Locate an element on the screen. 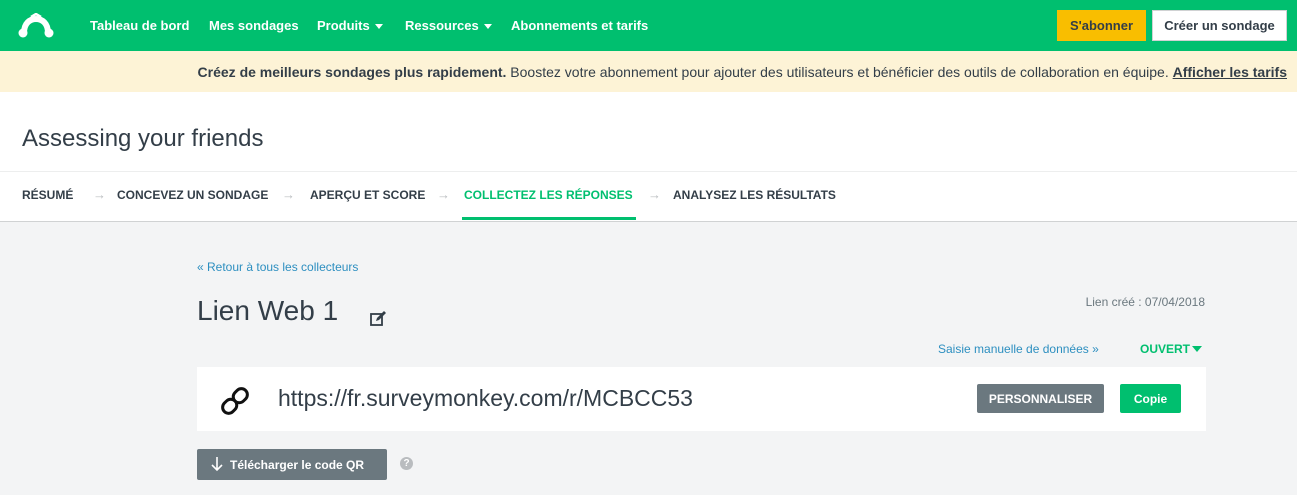  nav-products: Produits is located at coordinates (350, 25).